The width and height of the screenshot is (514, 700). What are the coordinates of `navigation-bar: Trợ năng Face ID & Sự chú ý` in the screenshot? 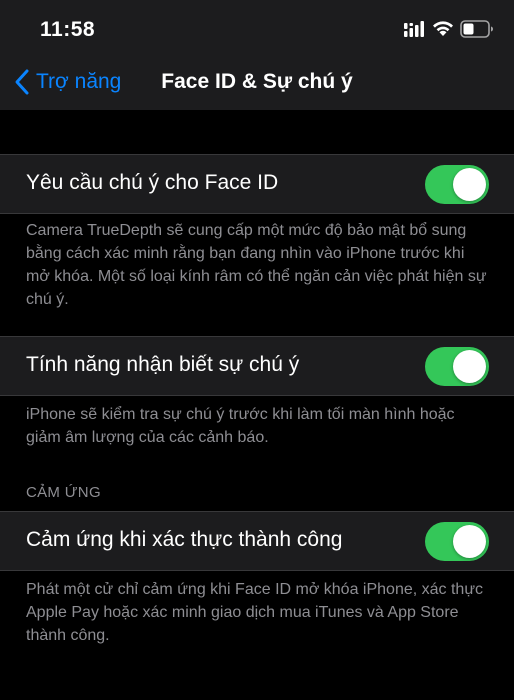 It's located at (257, 83).